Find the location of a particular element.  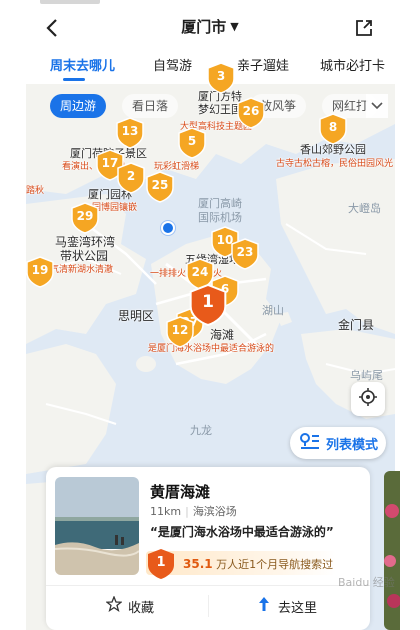

marker-rank: 5 is located at coordinates (192, 141).